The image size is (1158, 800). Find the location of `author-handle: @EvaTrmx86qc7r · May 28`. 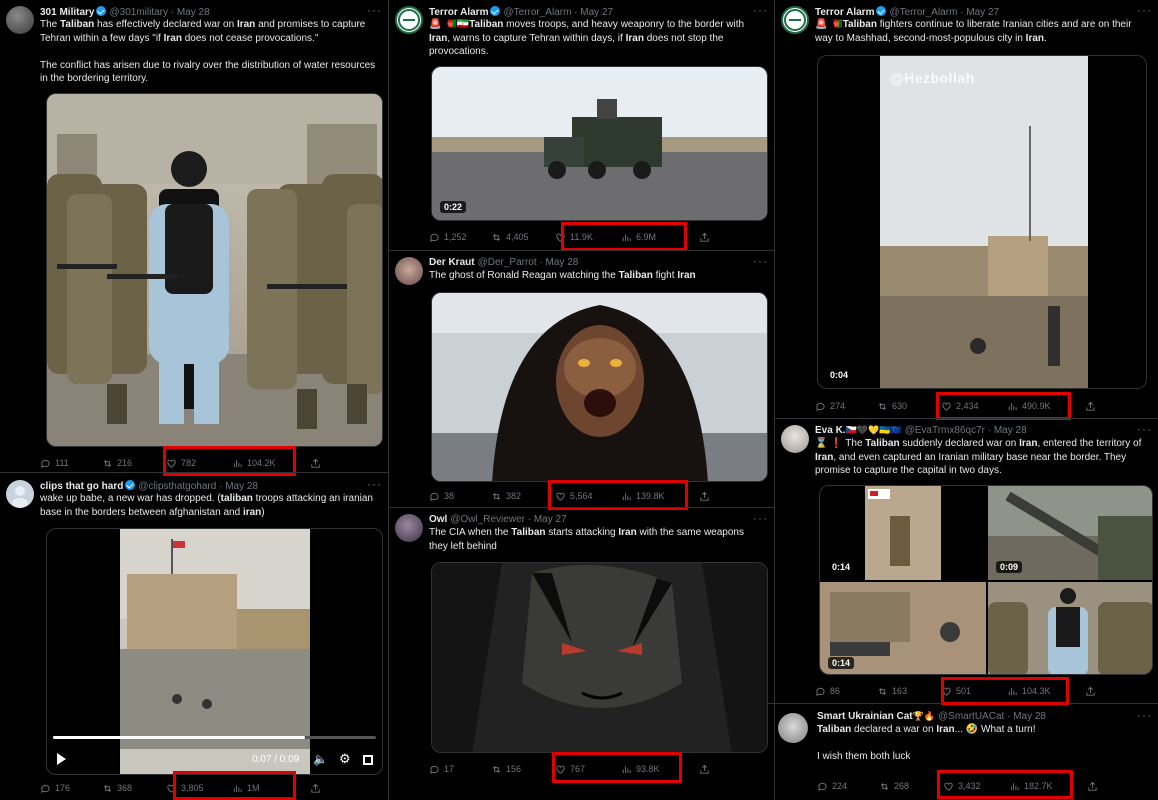

author-handle: @EvaTrmx86qc7r · May 28 is located at coordinates (966, 430).